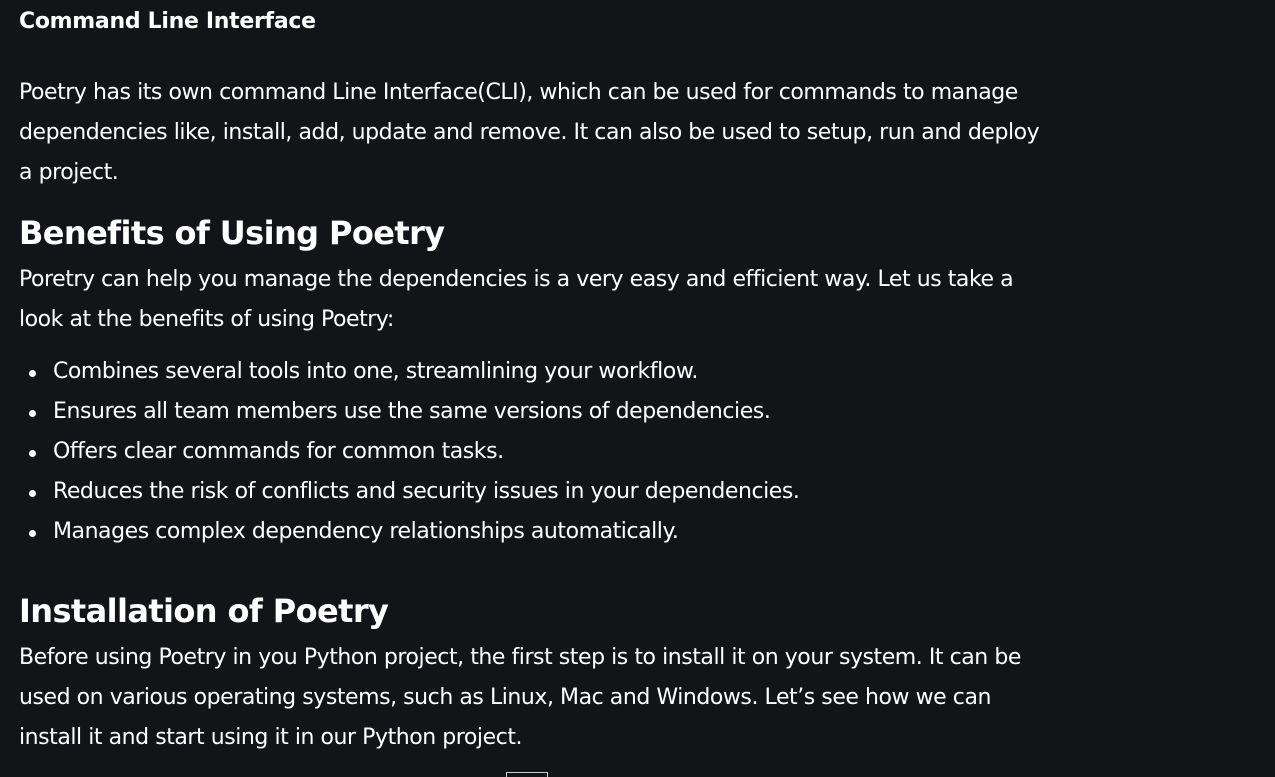  Describe the element at coordinates (527, 774) in the screenshot. I see `image-placeholder` at that location.